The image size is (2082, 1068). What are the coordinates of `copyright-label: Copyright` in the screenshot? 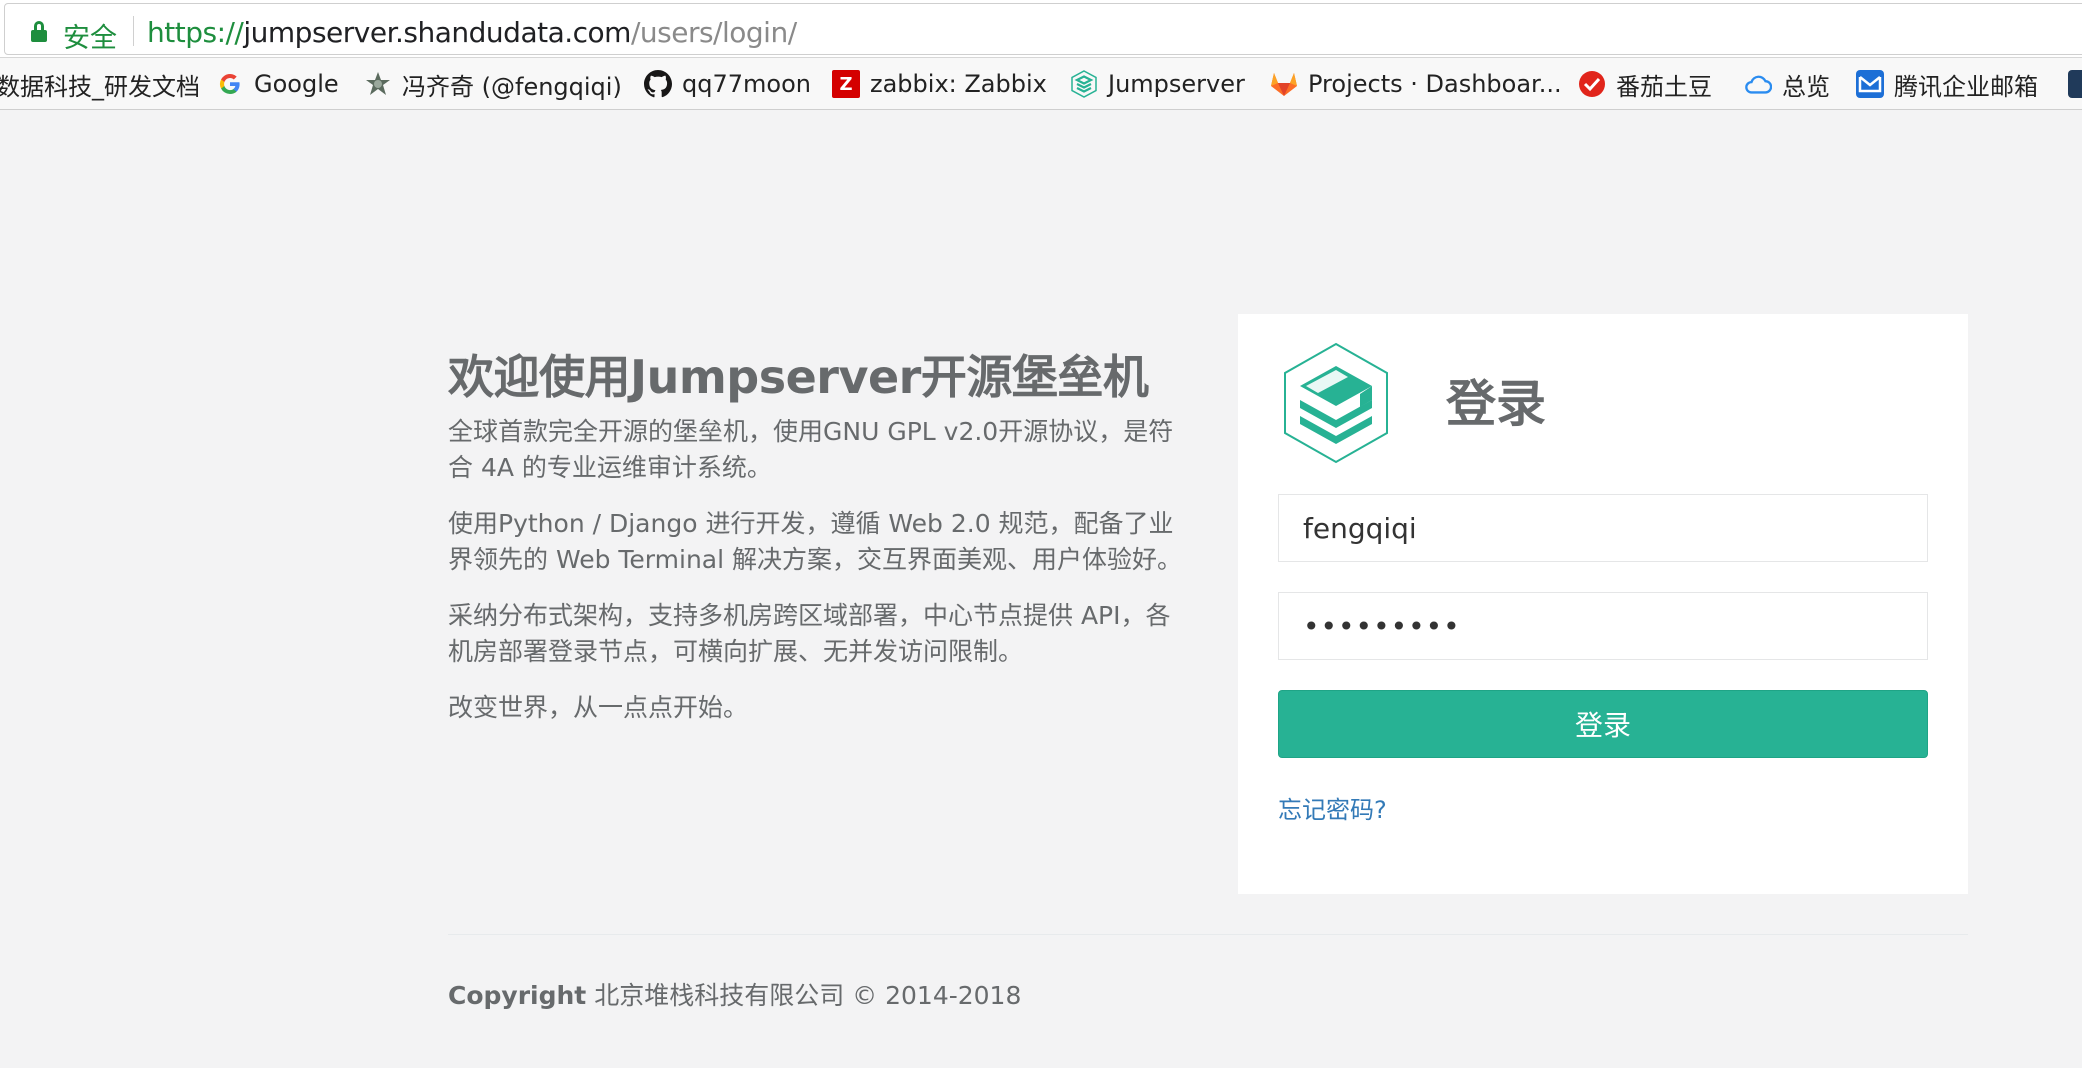 It's located at (517, 995).